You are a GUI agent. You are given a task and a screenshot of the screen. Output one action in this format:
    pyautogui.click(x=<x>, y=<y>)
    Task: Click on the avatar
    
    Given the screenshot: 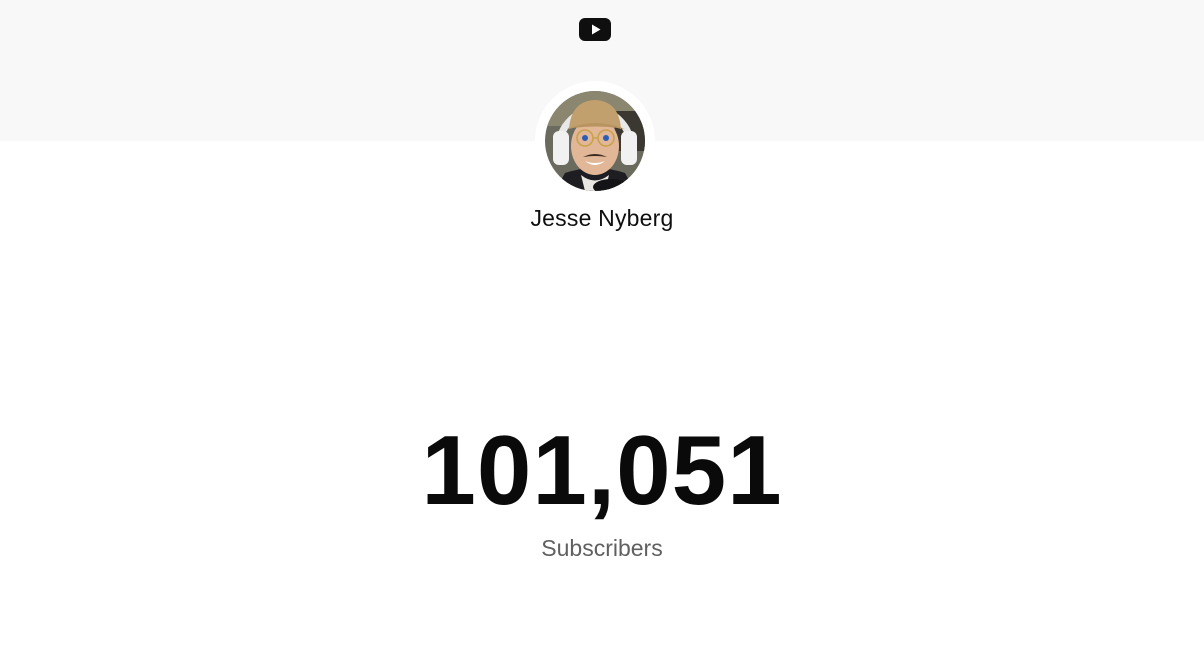 What is the action you would take?
    pyautogui.click(x=595, y=141)
    